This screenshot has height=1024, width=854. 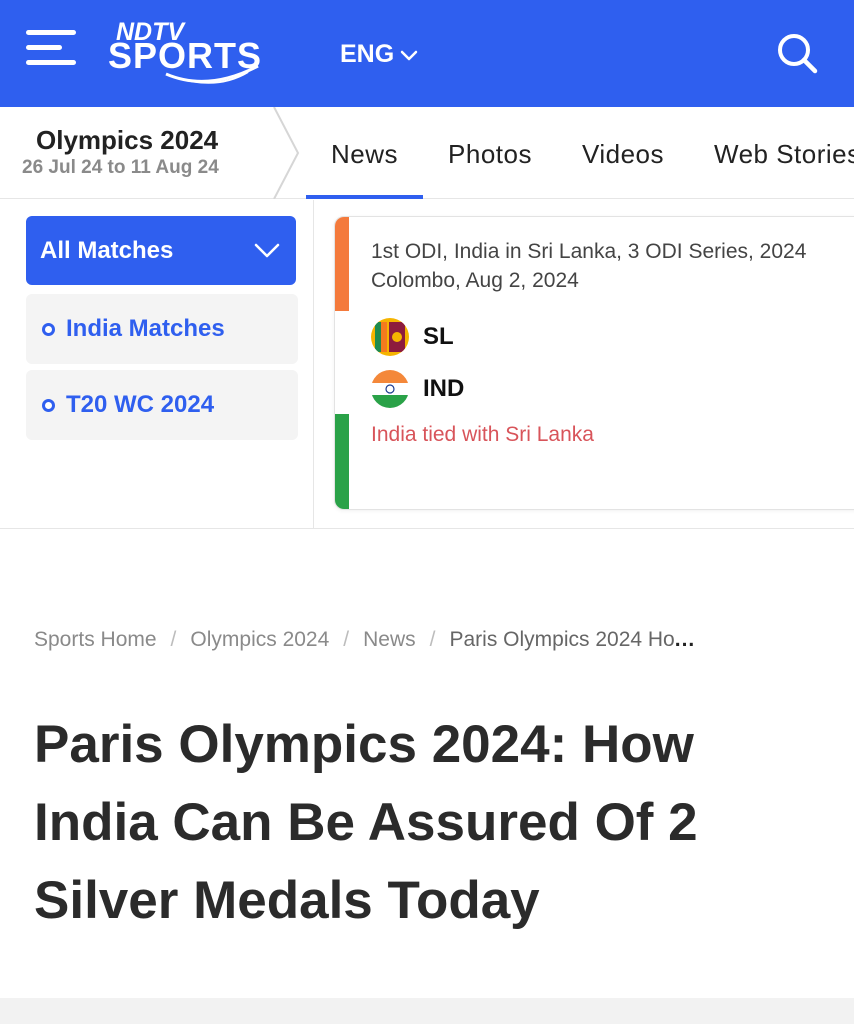 What do you see at coordinates (482, 434) in the screenshot?
I see `match-result: India tied with Sri Lanka` at bounding box center [482, 434].